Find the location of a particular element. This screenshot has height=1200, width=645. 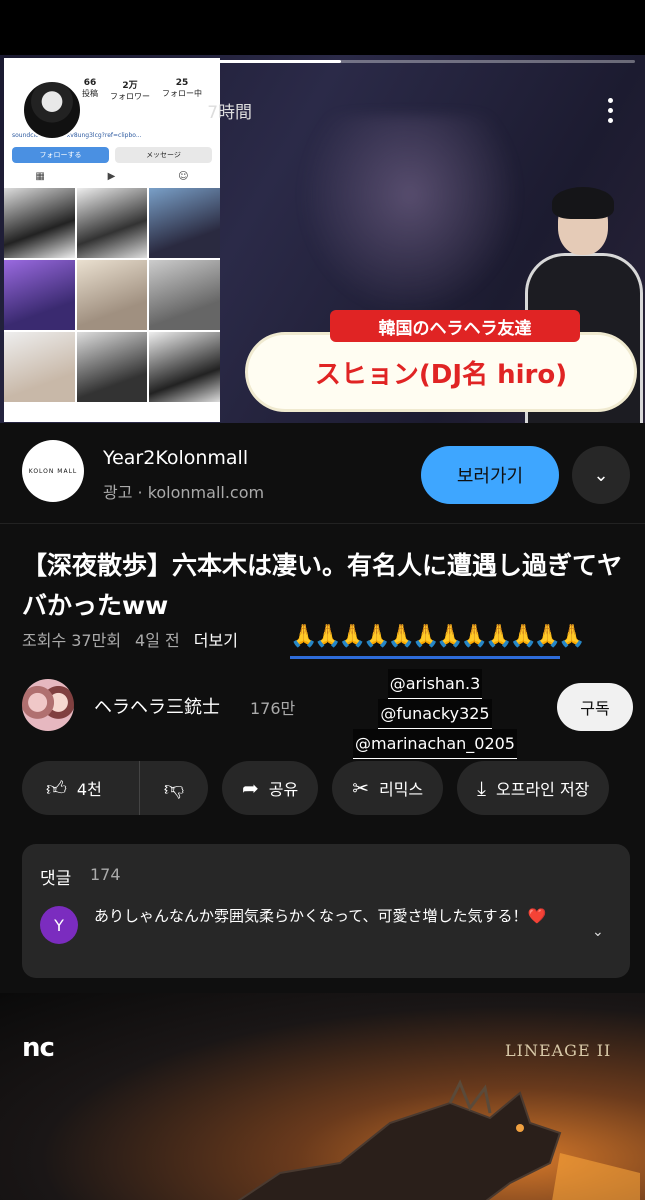

remix-label: 리믹스 is located at coordinates (401, 789).